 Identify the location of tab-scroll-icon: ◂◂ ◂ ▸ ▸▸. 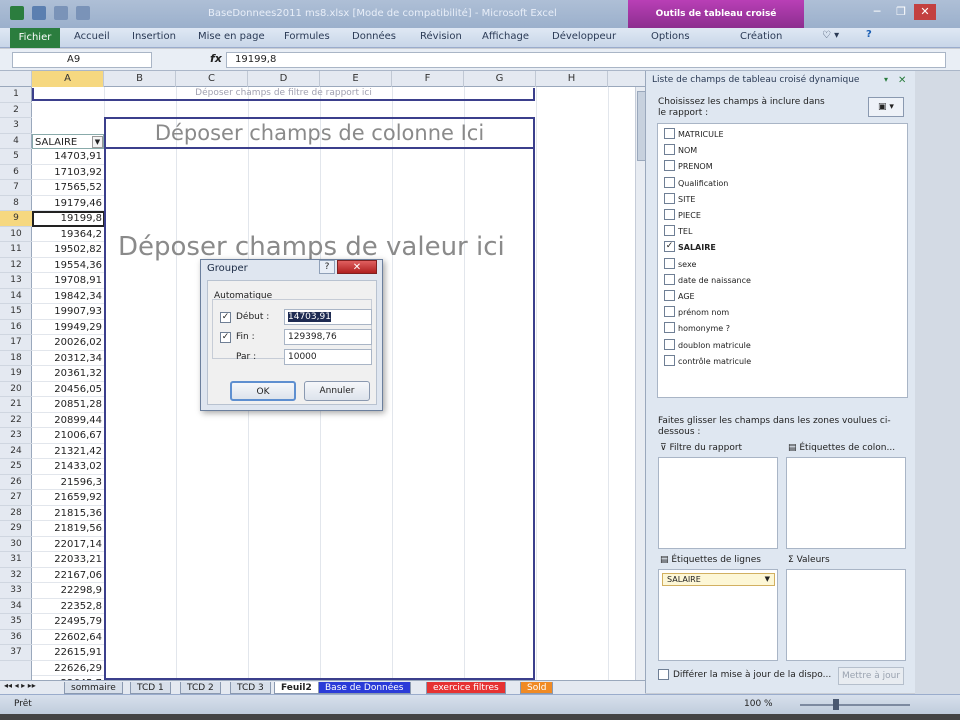
(20, 685).